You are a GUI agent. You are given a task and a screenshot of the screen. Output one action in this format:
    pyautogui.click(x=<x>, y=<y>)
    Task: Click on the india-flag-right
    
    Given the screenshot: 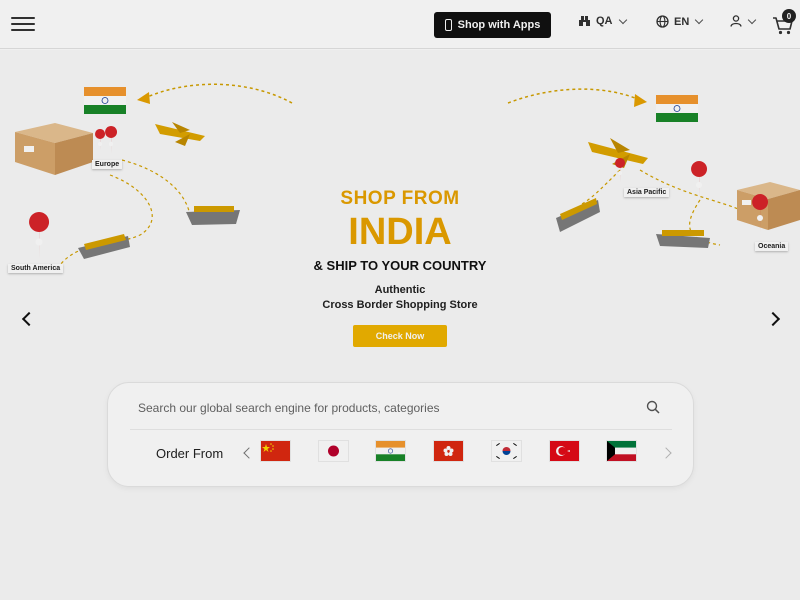 What is the action you would take?
    pyautogui.click(x=677, y=108)
    